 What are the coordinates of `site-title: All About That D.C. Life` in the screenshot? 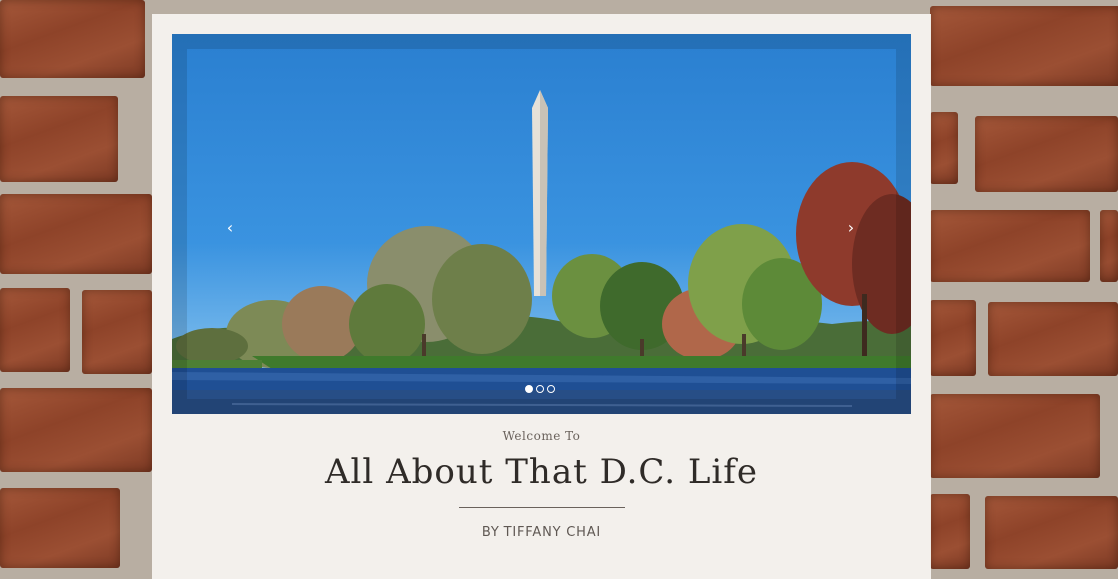 It's located at (541, 472).